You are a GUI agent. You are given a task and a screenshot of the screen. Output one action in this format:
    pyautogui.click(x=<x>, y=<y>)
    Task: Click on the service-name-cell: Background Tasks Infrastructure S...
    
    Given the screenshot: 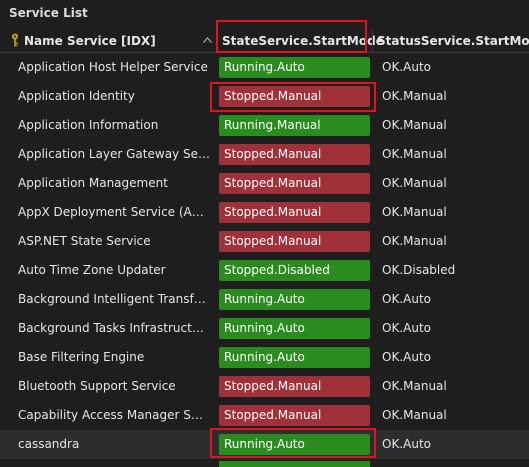 What is the action you would take?
    pyautogui.click(x=114, y=328)
    